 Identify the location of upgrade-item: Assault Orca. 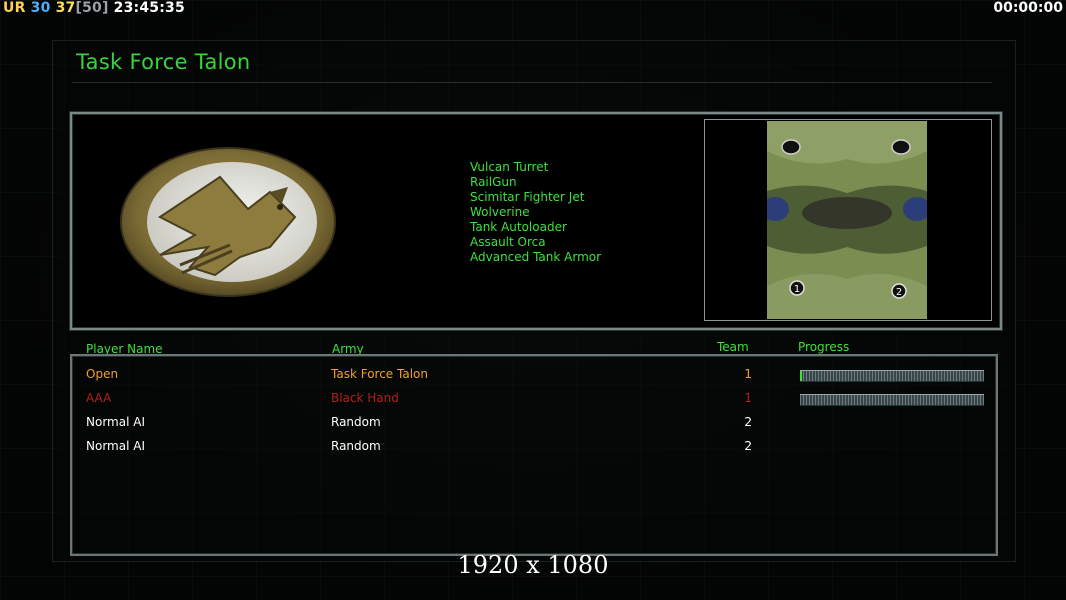
(508, 242).